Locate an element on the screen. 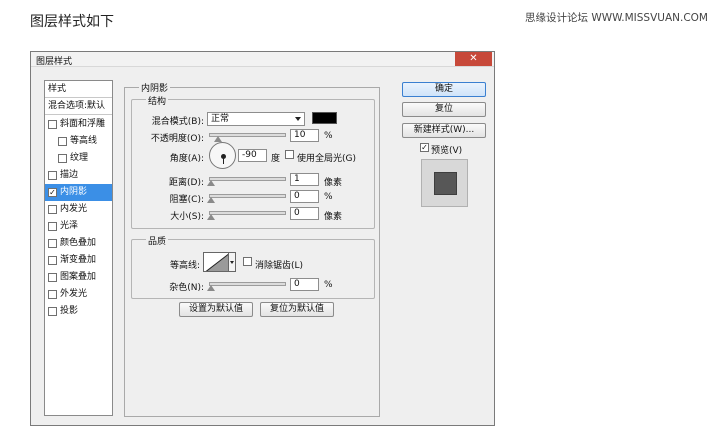  angle-dial is located at coordinates (222, 155).